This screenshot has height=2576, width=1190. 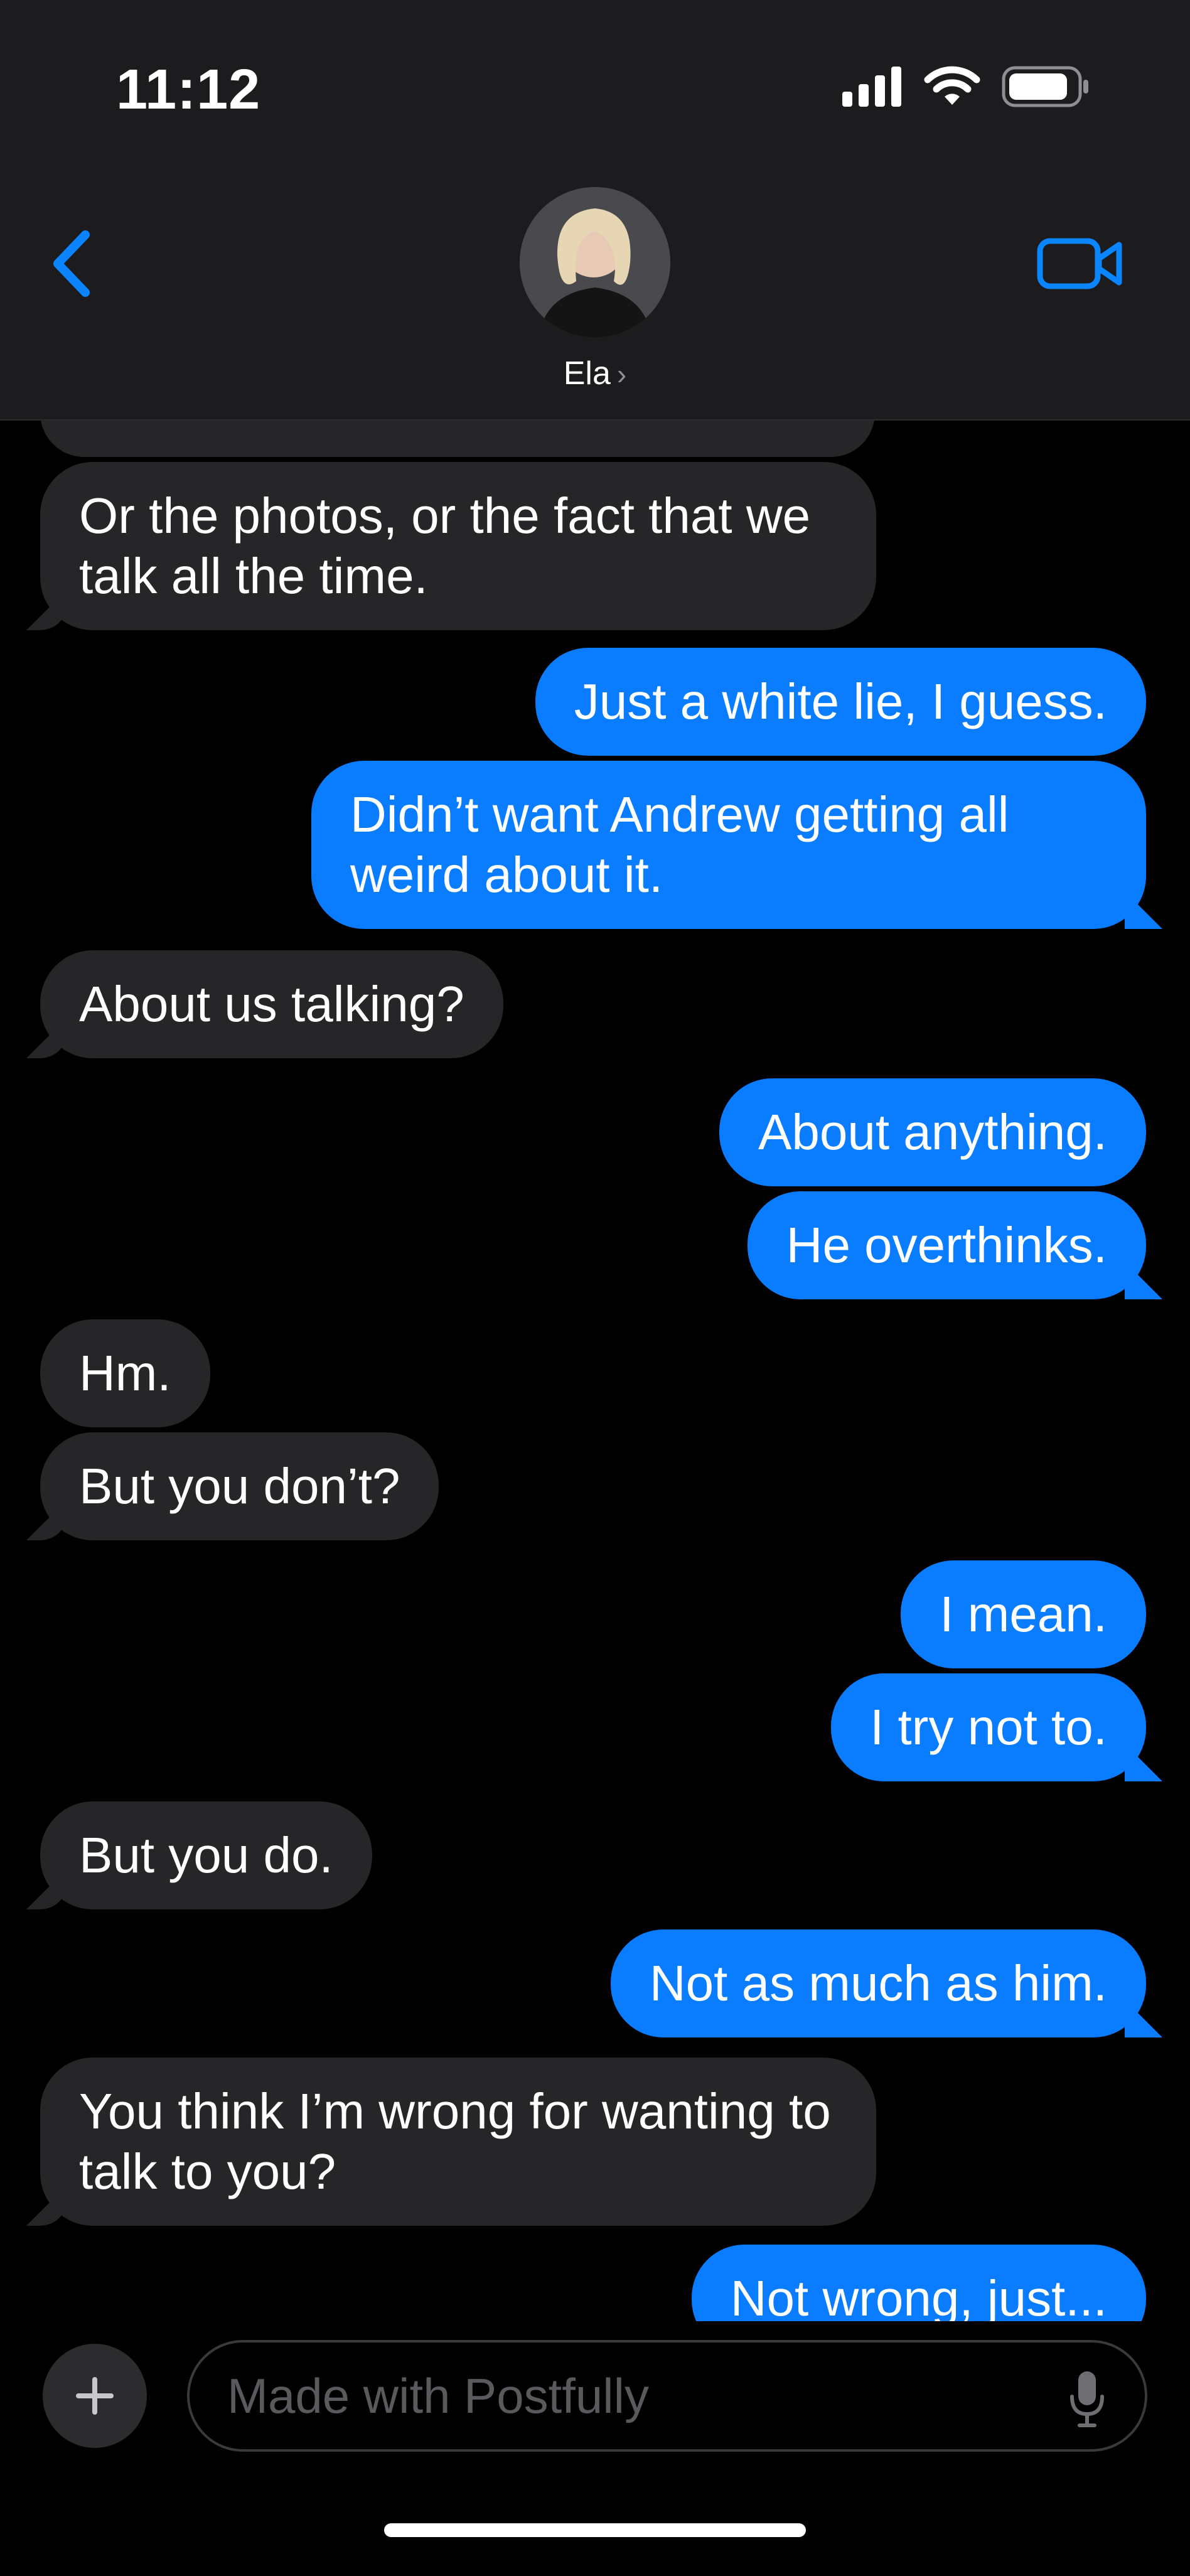 I want to click on avatar, so click(x=595, y=262).